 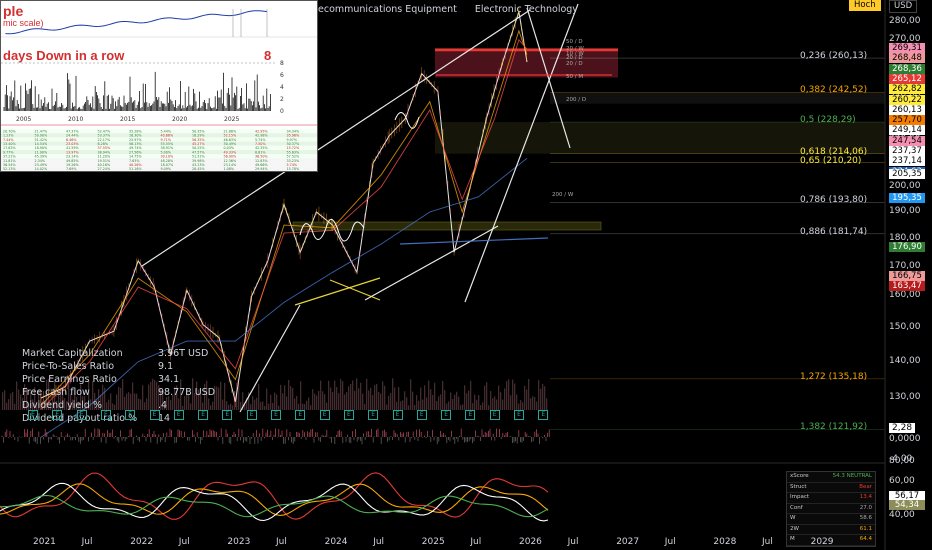 I want to click on price-axis-tick: 160,00, so click(x=905, y=295).